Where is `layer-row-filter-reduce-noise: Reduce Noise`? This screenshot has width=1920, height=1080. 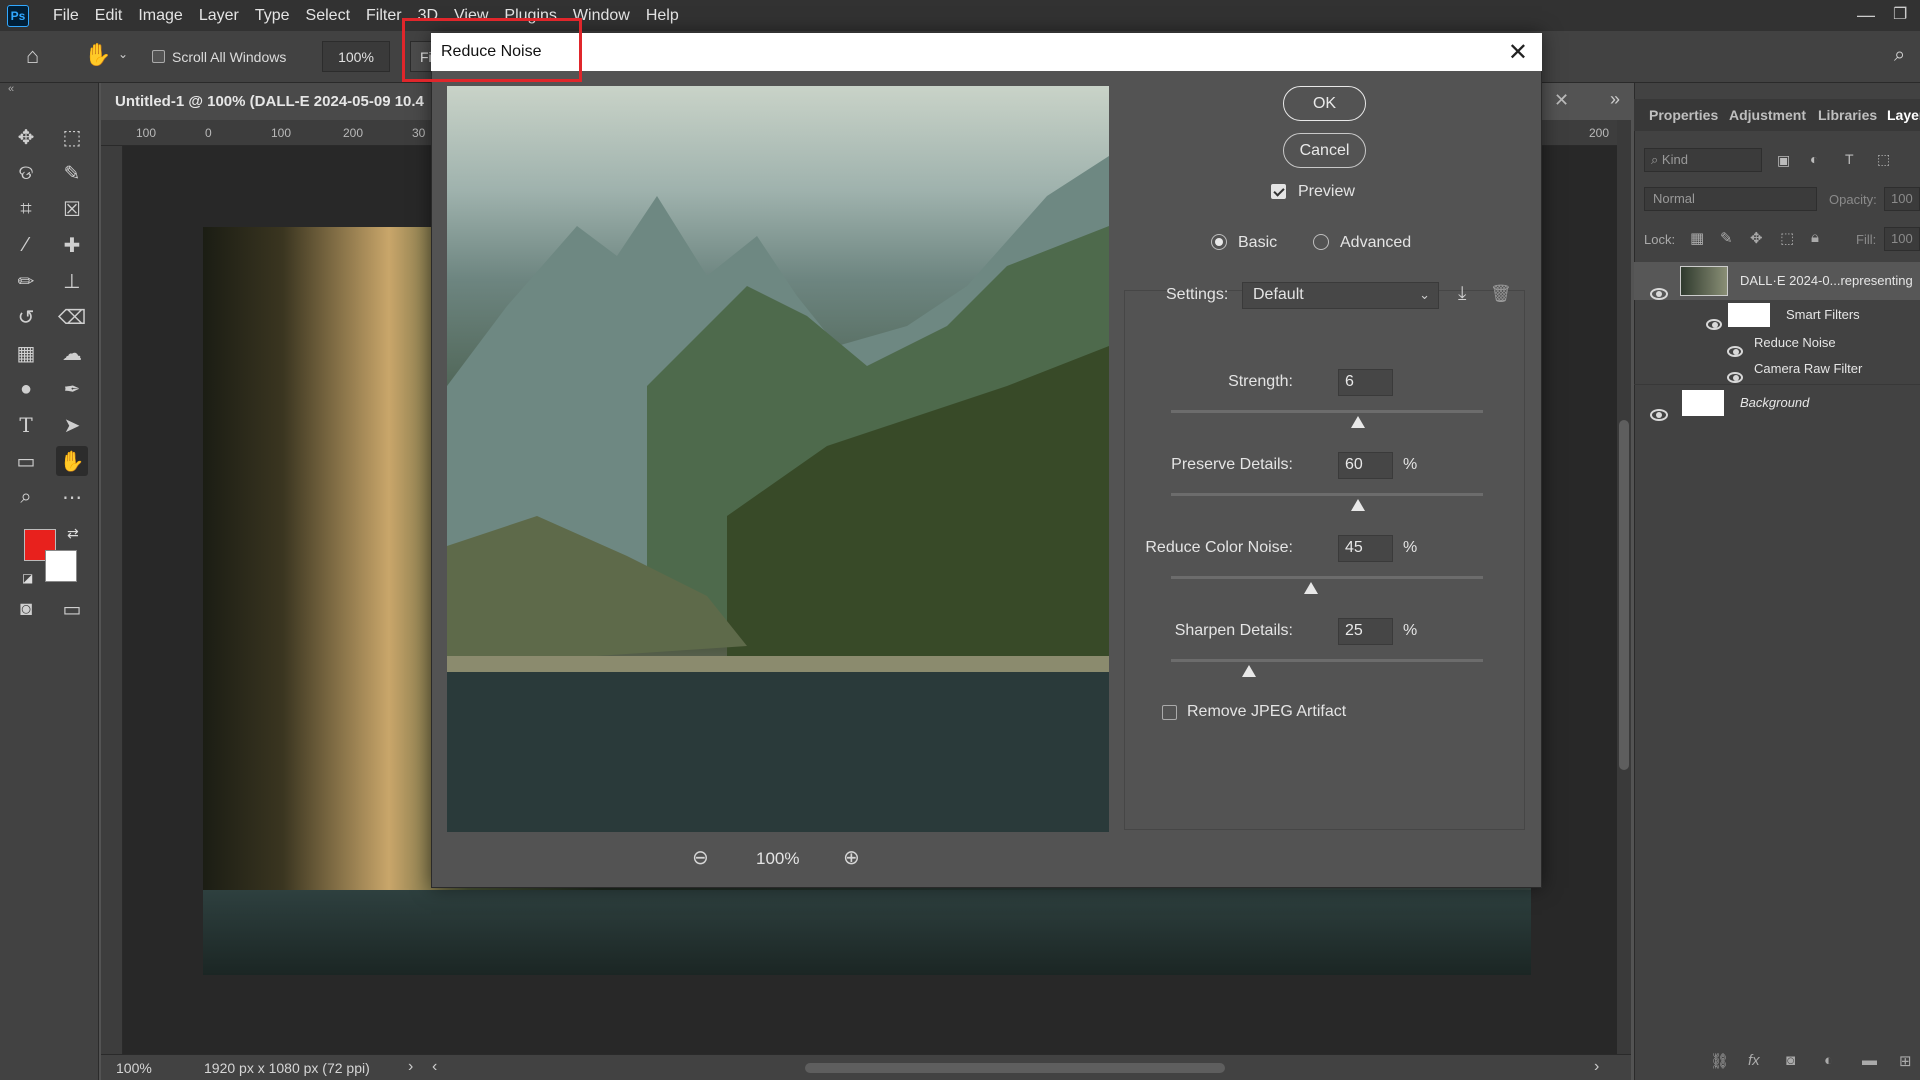 layer-row-filter-reduce-noise: Reduce Noise is located at coordinates (1777, 343).